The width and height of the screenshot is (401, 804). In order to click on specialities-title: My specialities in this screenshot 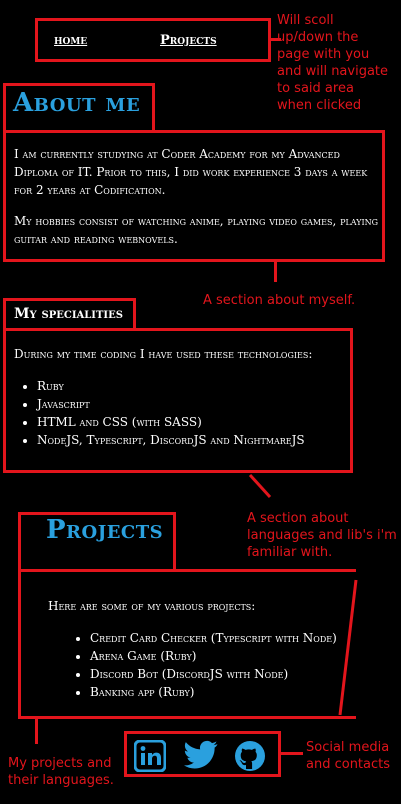, I will do `click(68, 314)`.